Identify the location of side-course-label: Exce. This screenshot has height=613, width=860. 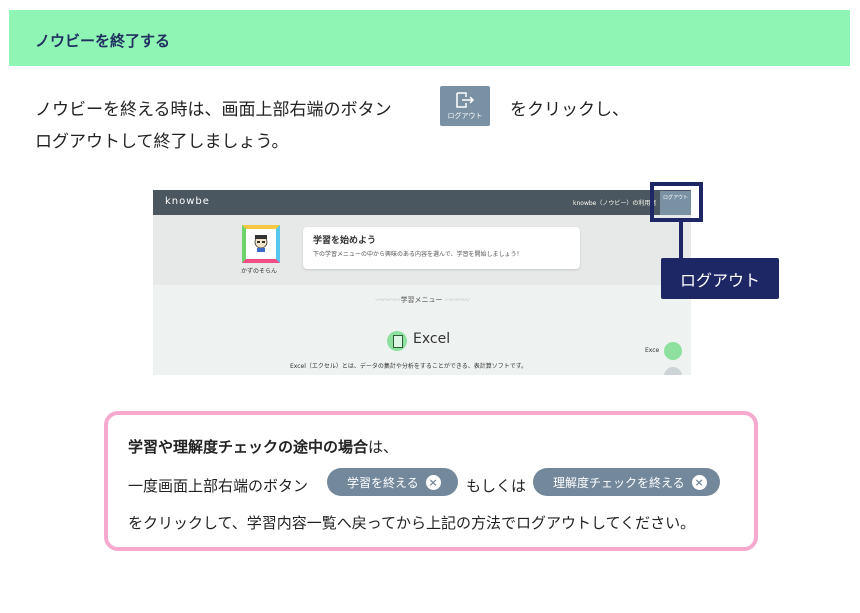
(652, 350).